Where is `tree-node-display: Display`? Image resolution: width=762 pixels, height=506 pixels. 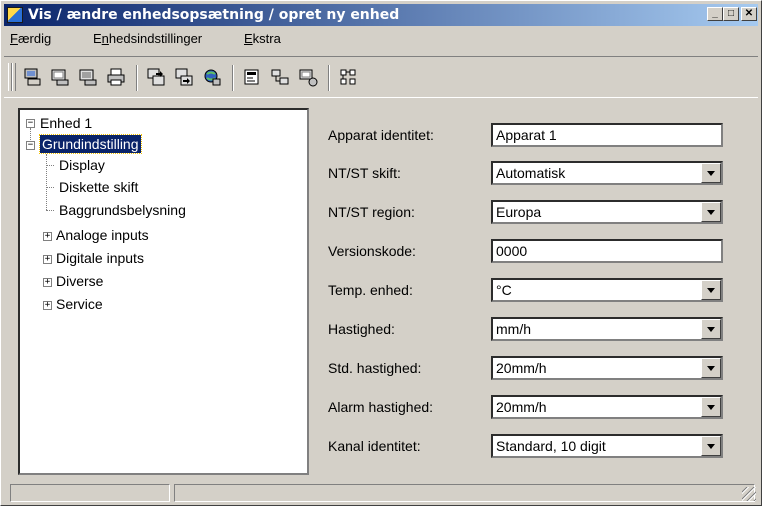 tree-node-display: Display is located at coordinates (82, 165).